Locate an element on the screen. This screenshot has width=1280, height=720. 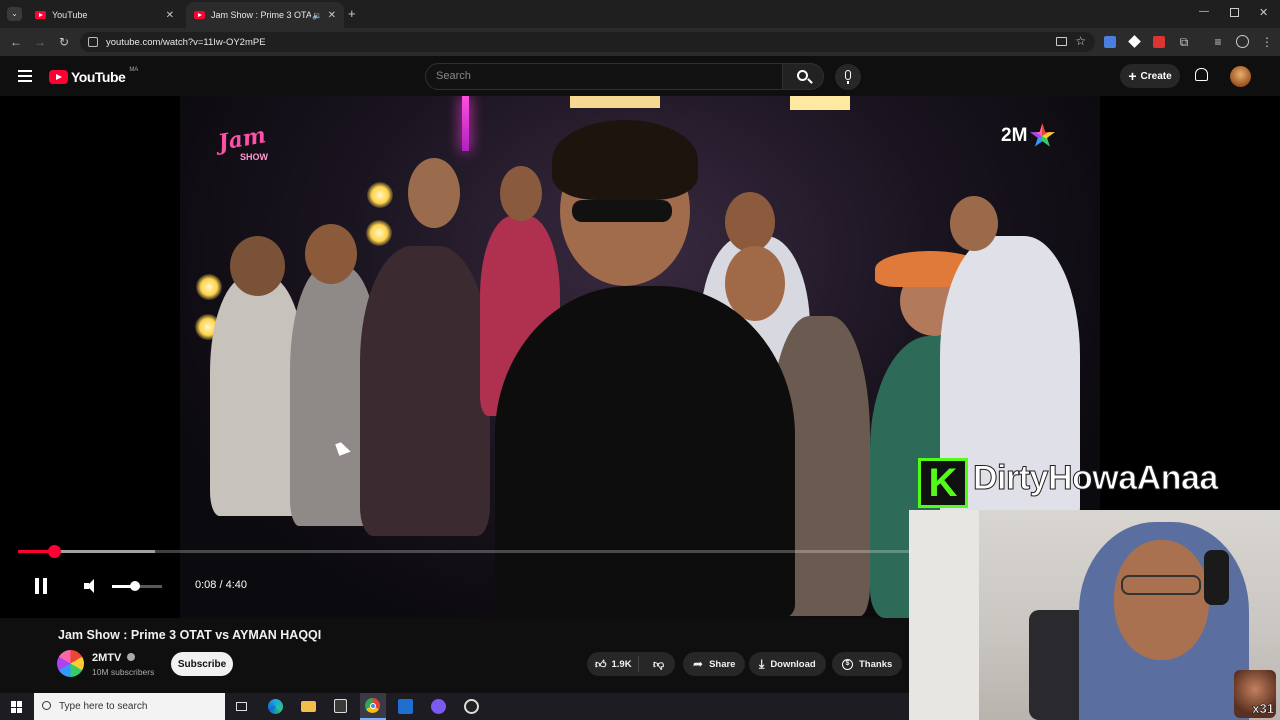
file-explorer-icon is located at coordinates (308, 706).